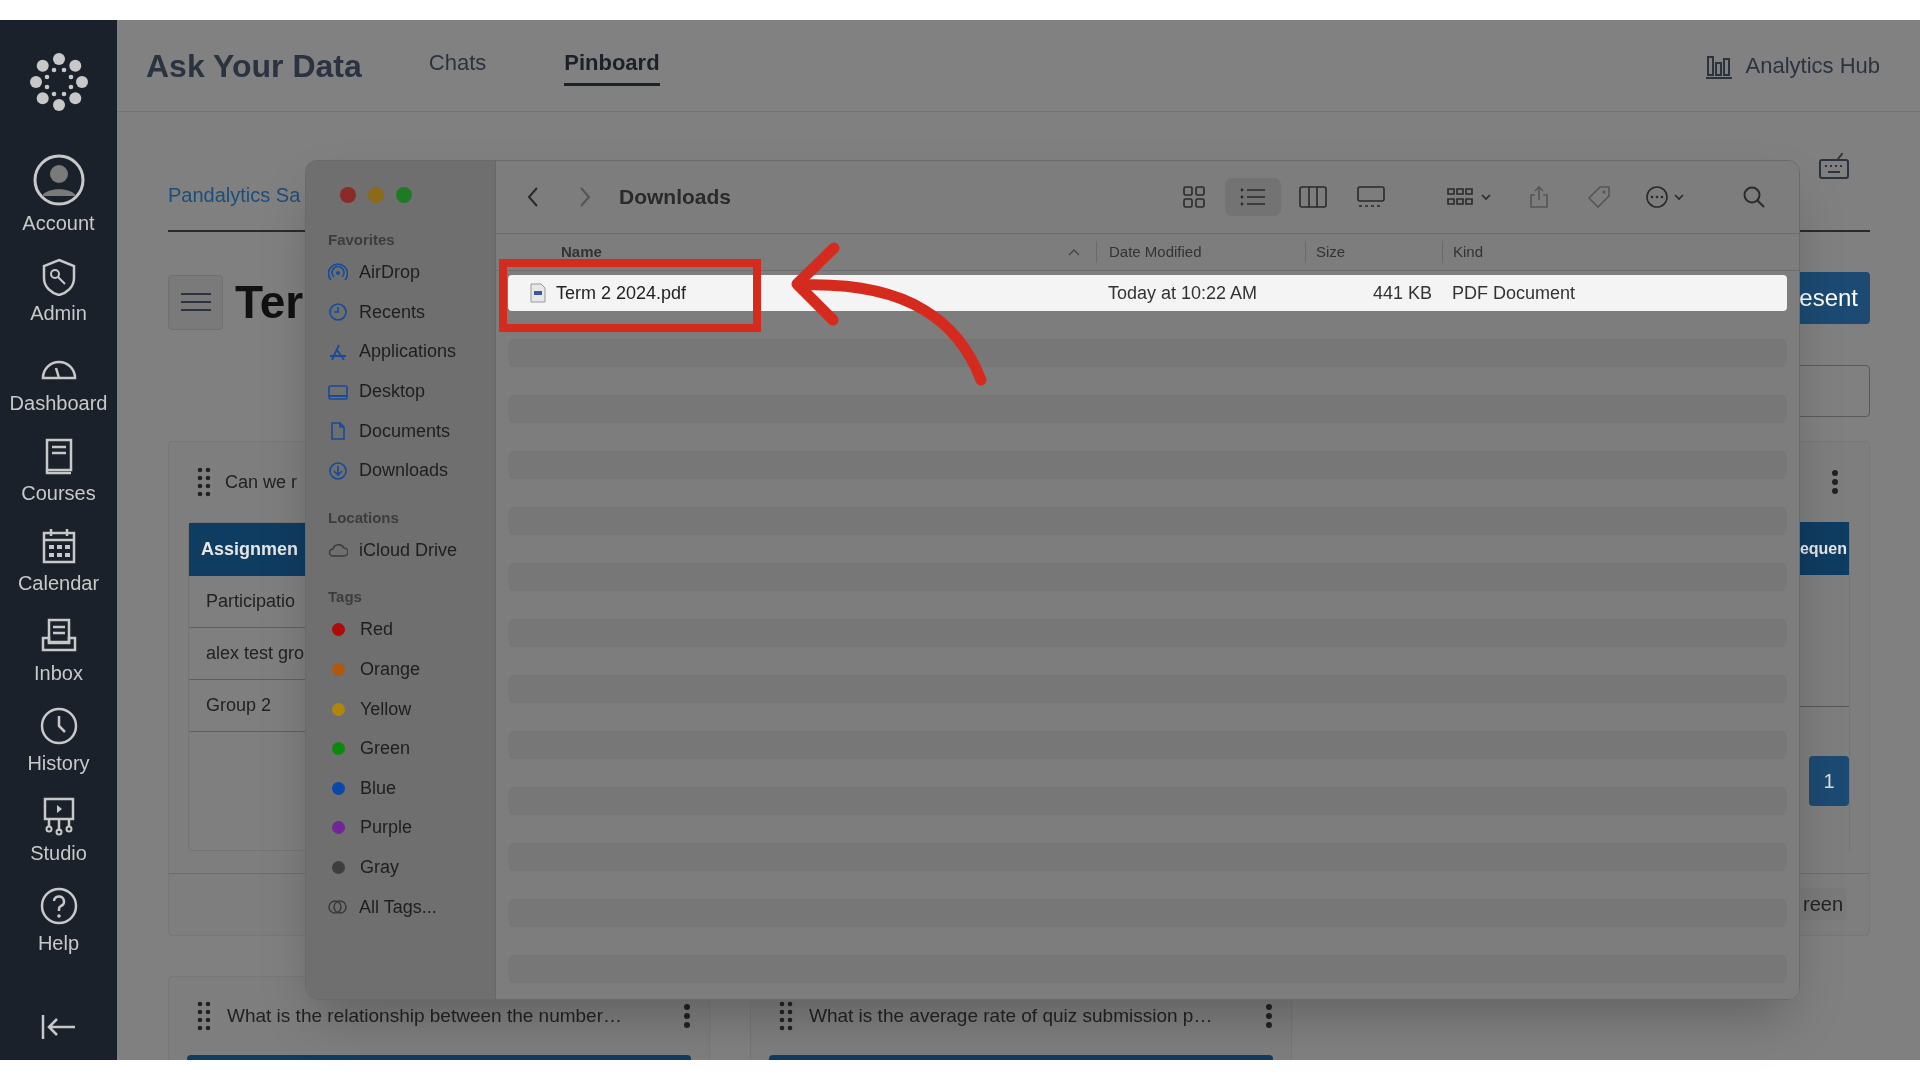 The width and height of the screenshot is (1920, 1080). What do you see at coordinates (58, 82) in the screenshot?
I see `logo-icon` at bounding box center [58, 82].